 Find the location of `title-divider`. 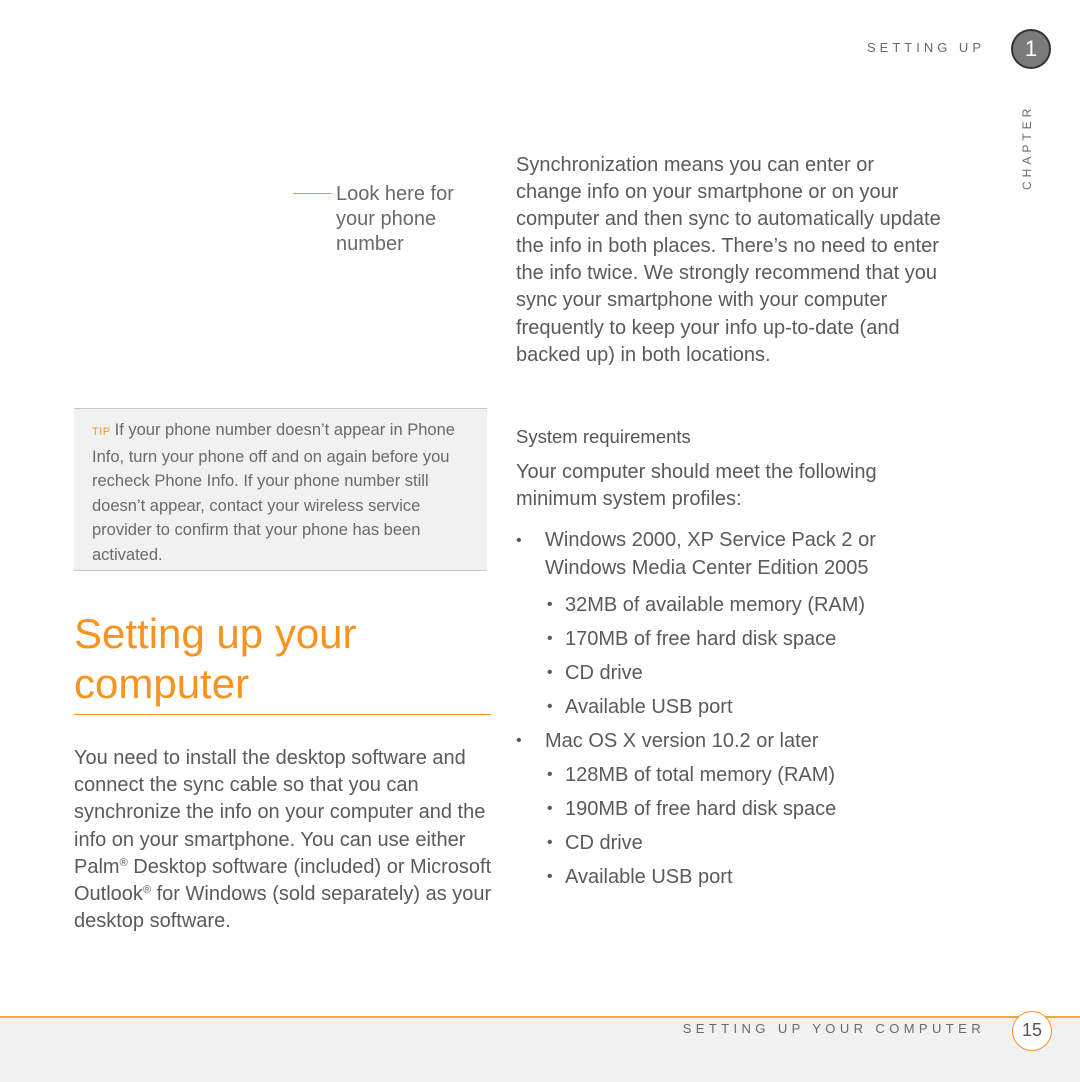

title-divider is located at coordinates (282, 714).